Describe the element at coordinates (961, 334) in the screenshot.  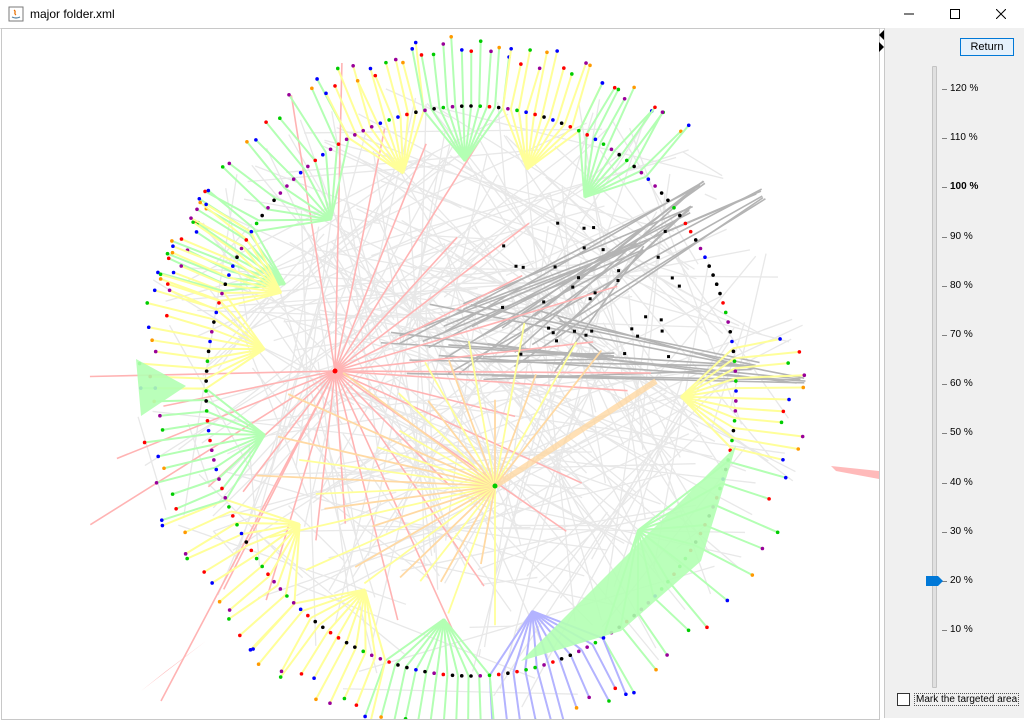
I see `zoom-tick-label: 70 %` at that location.